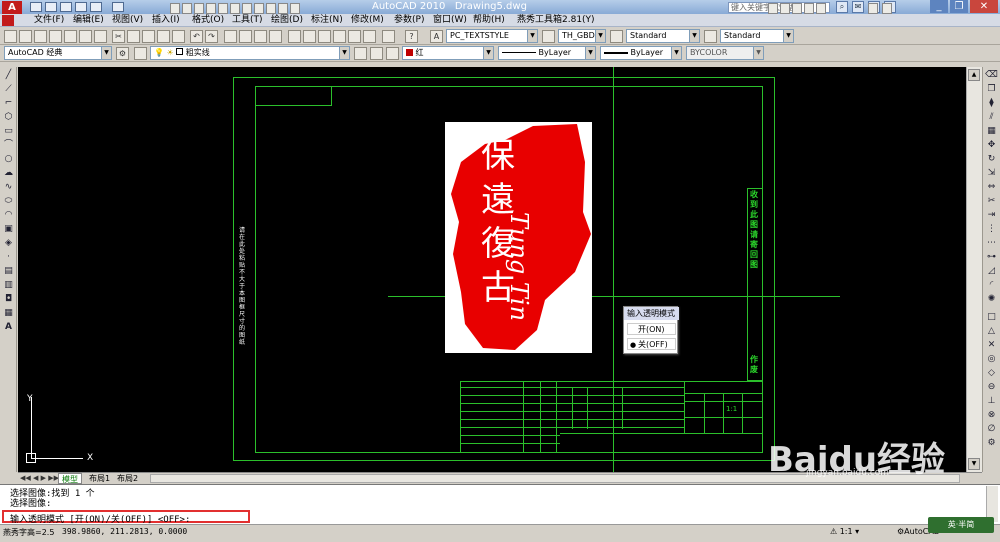  Describe the element at coordinates (8, 117) in the screenshot. I see `polygon-icon: ⬡` at that location.